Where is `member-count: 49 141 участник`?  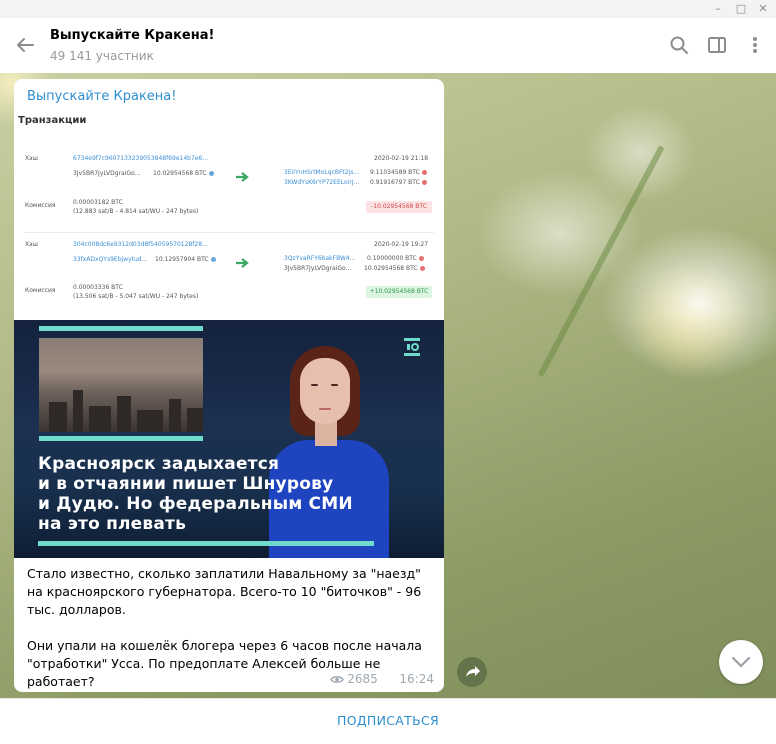 member-count: 49 141 участник is located at coordinates (102, 56).